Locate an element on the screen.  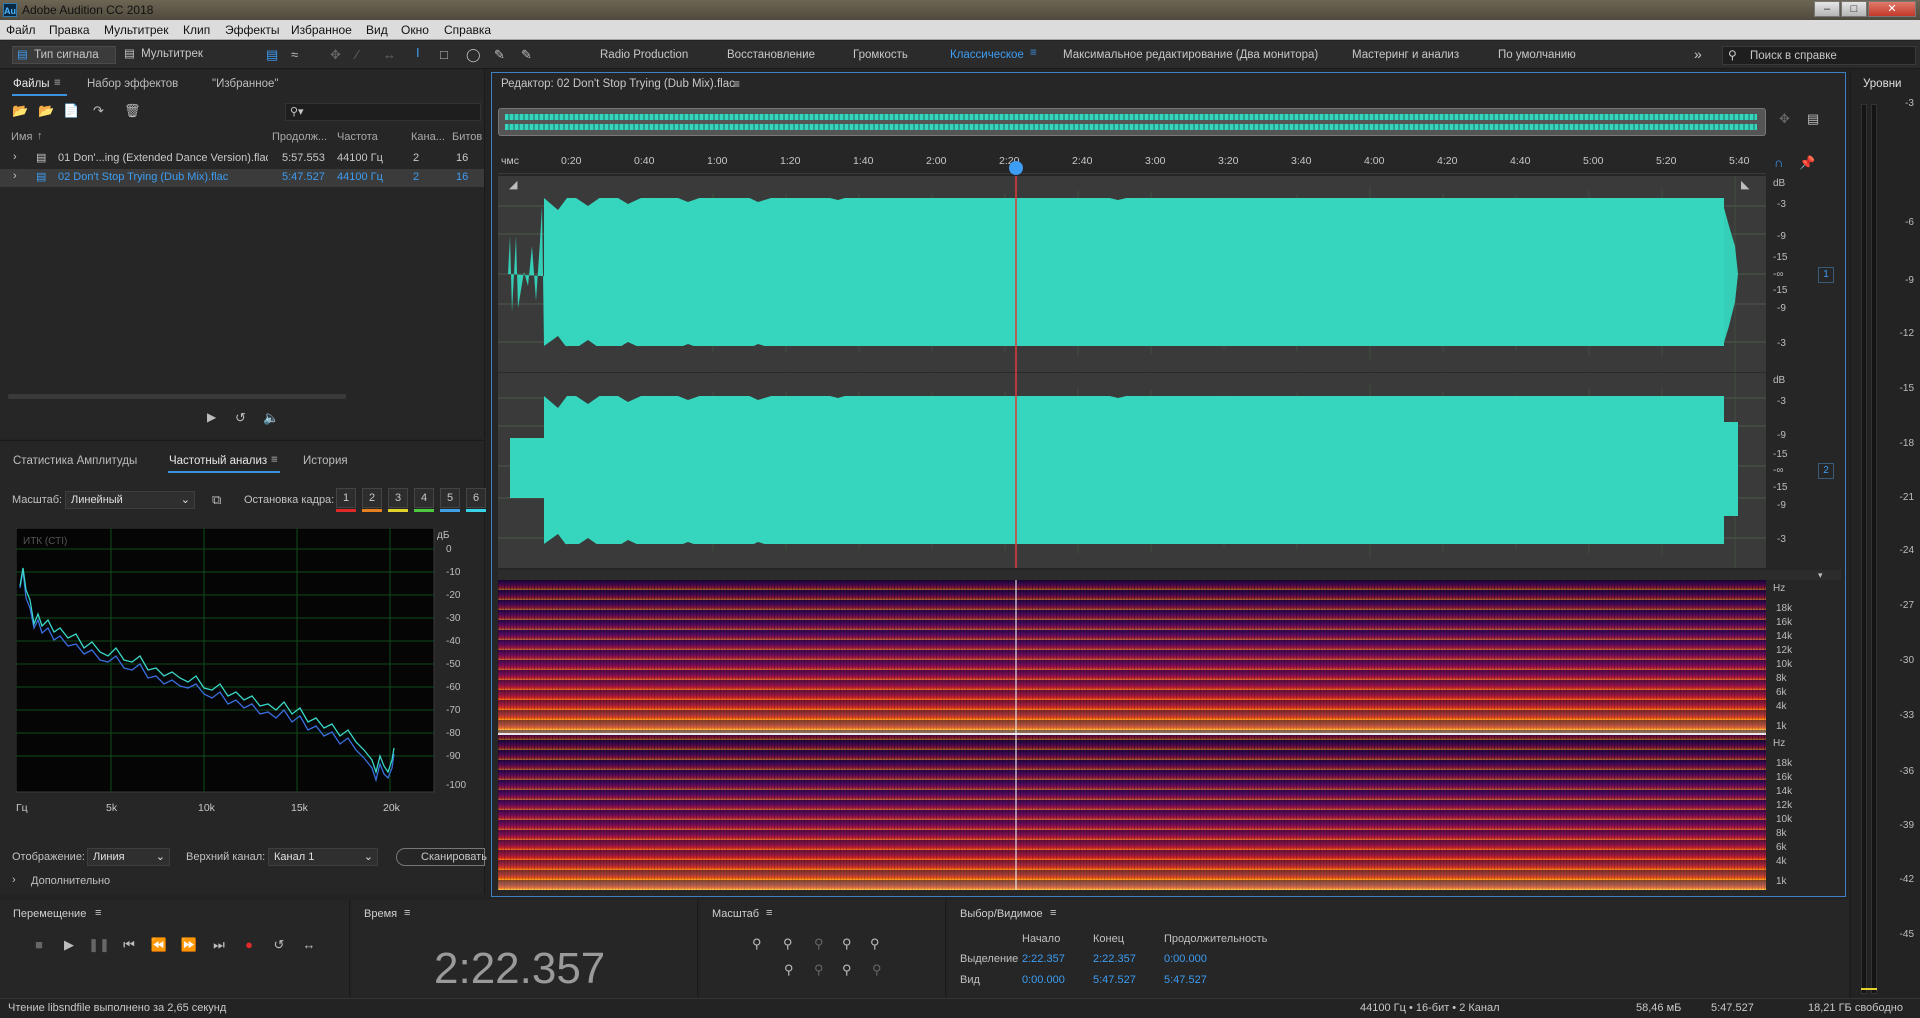
menu-help: Справка is located at coordinates (467, 30).